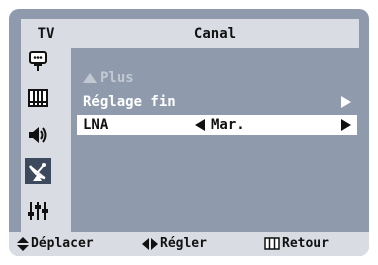  I want to click on adjust-label: Régler, so click(183, 243).